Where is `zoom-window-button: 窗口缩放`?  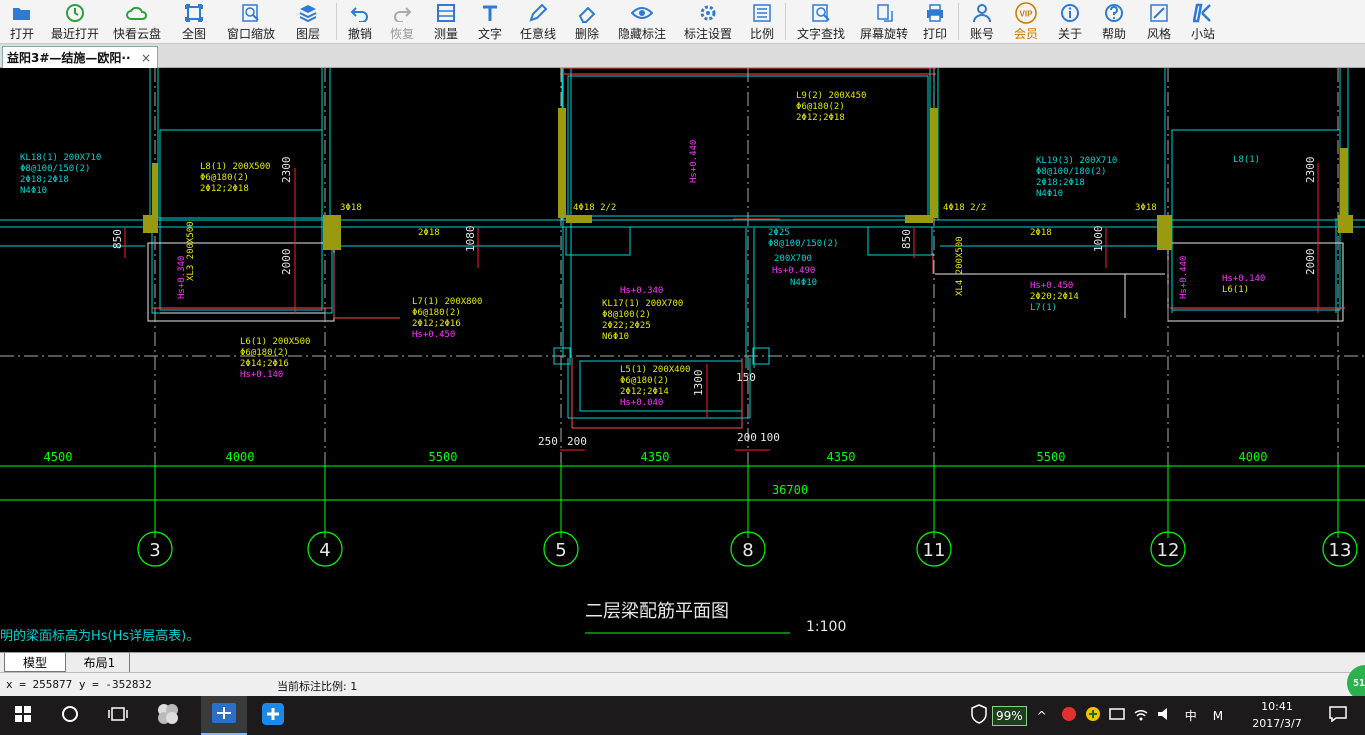 zoom-window-button: 窗口缩放 is located at coordinates (251, 21).